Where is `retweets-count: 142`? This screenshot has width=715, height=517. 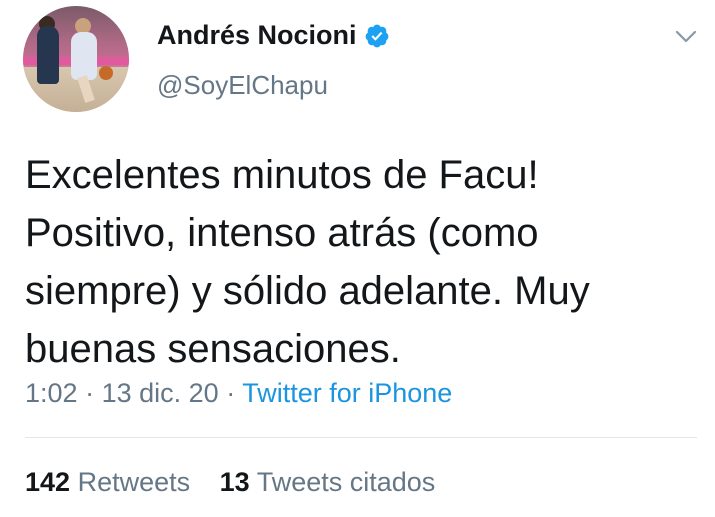 retweets-count: 142 is located at coordinates (48, 482).